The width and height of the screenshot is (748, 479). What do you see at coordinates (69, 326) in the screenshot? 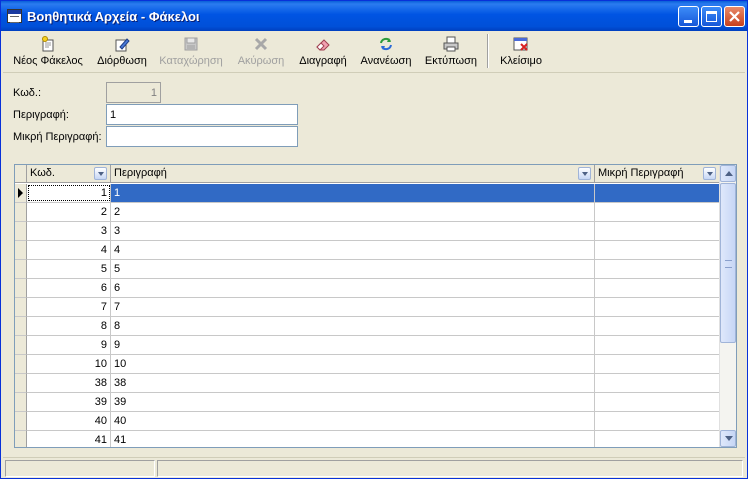
I see `cell-code: 8` at bounding box center [69, 326].